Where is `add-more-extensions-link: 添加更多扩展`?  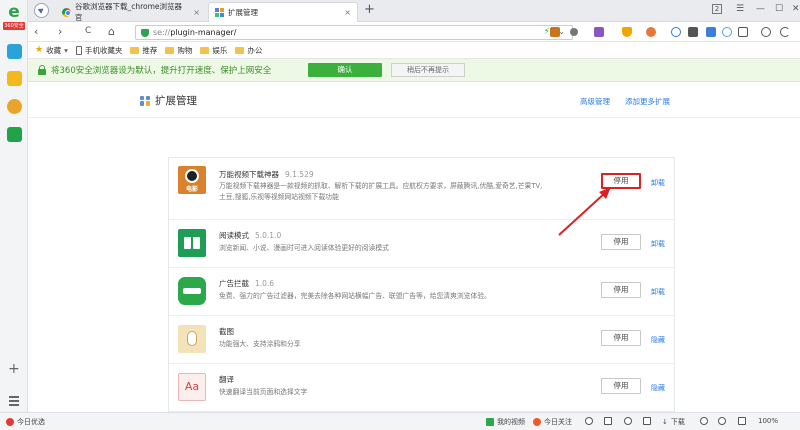
add-more-extensions-link: 添加更多扩展 is located at coordinates (647, 101).